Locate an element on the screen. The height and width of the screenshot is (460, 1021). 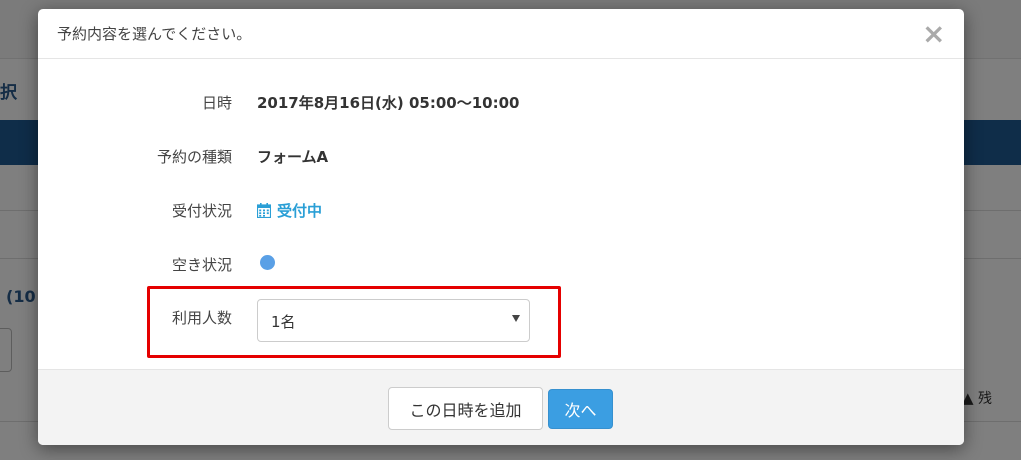
reception-status-label: 受付状況 is located at coordinates (201, 211).